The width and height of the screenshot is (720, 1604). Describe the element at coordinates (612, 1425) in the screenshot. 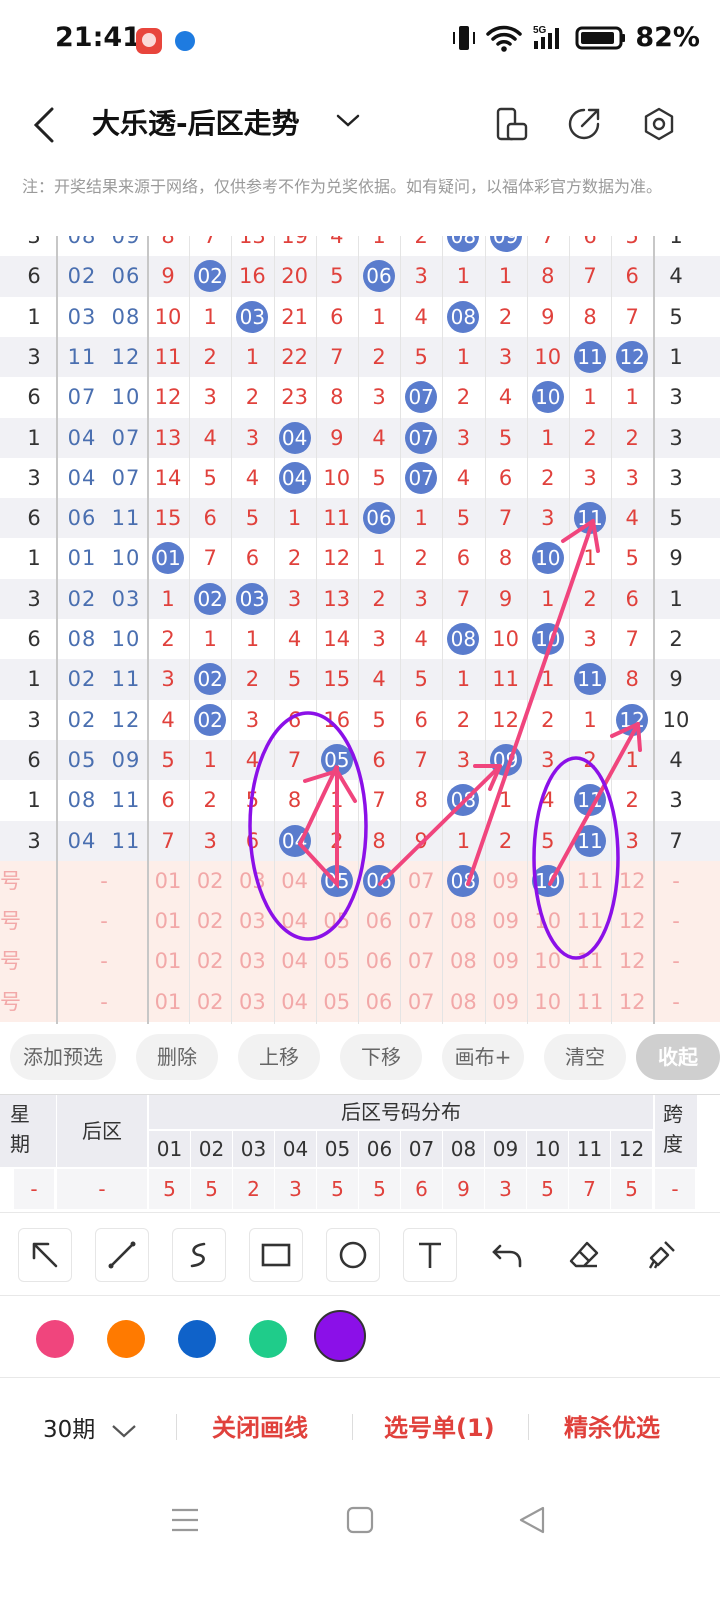

I see `premium-pick-button: 精杀优选` at that location.